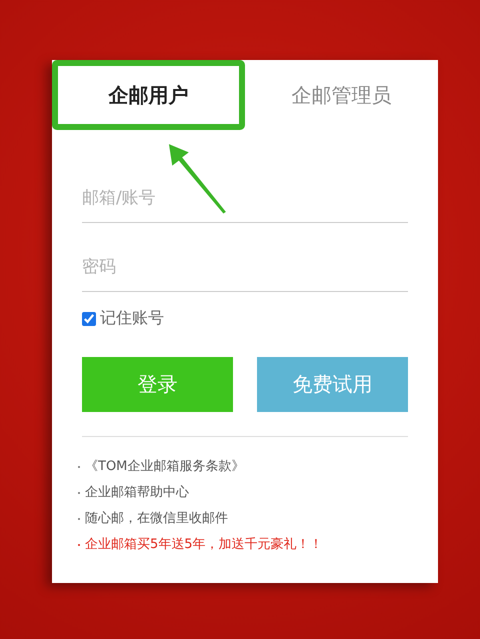 This screenshot has width=480, height=639. What do you see at coordinates (204, 544) in the screenshot?
I see `link: 企业邮箱买5年送5年，加送千元豪礼！！` at bounding box center [204, 544].